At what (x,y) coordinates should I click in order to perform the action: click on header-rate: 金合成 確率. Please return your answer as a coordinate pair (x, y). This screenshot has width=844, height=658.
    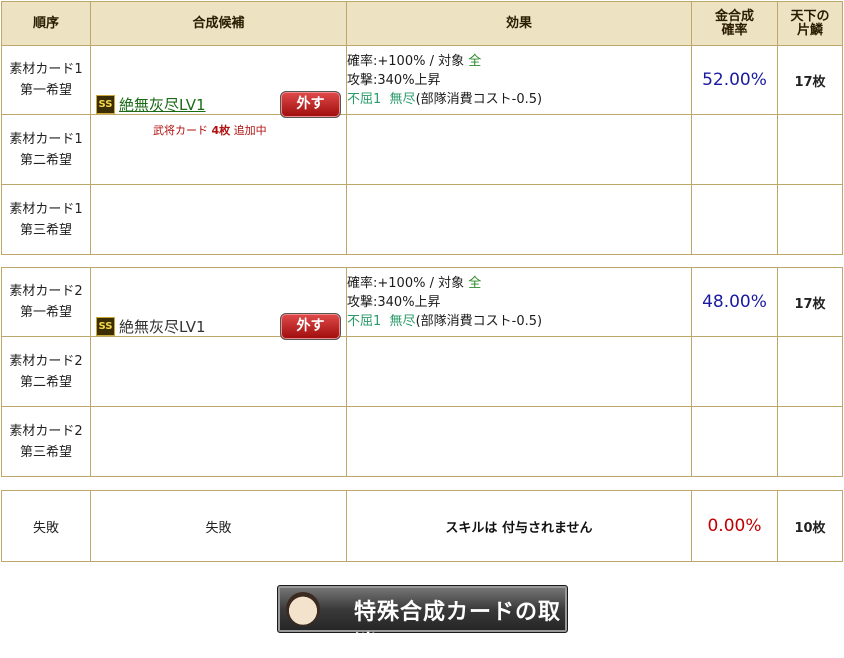
    Looking at the image, I should click on (734, 23).